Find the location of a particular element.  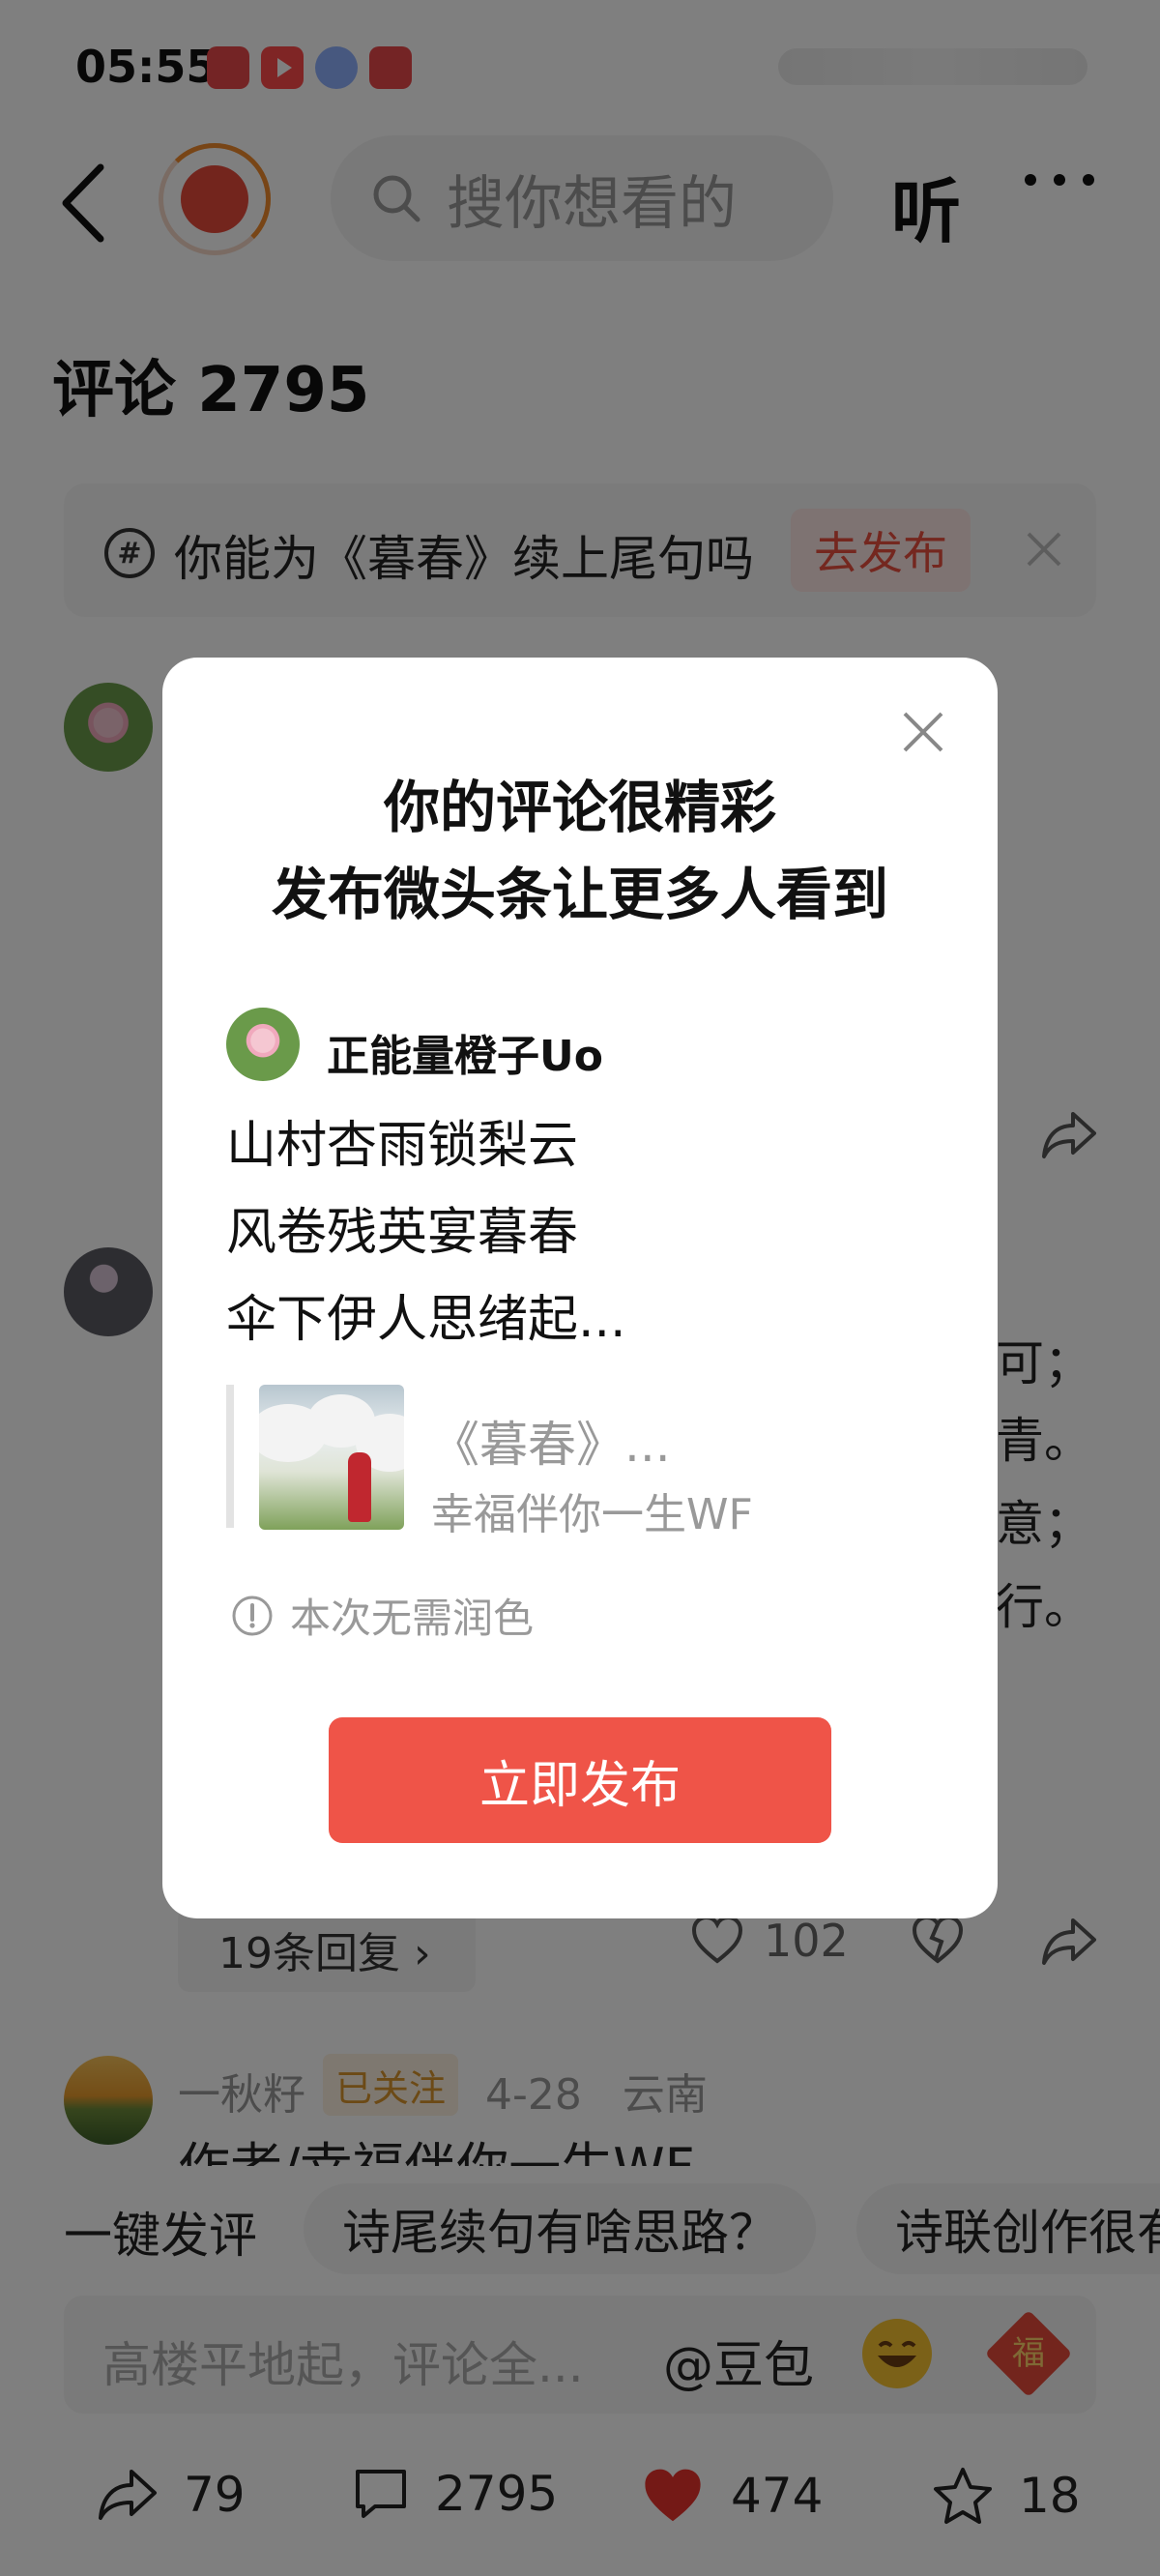

quote-bar is located at coordinates (230, 1456).